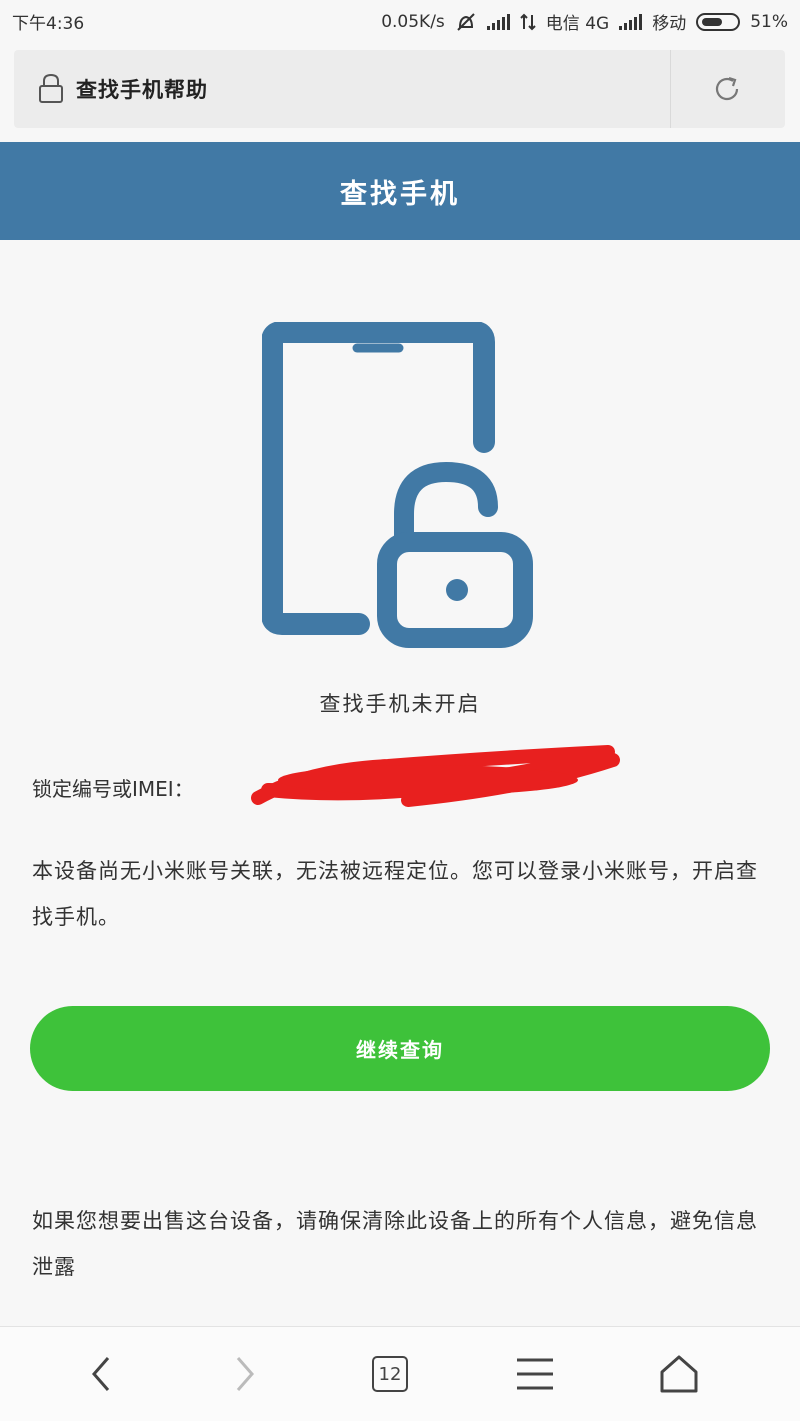 The height and width of the screenshot is (1421, 800). Describe the element at coordinates (577, 24) in the screenshot. I see `carrier-1: 电信 4G` at that location.